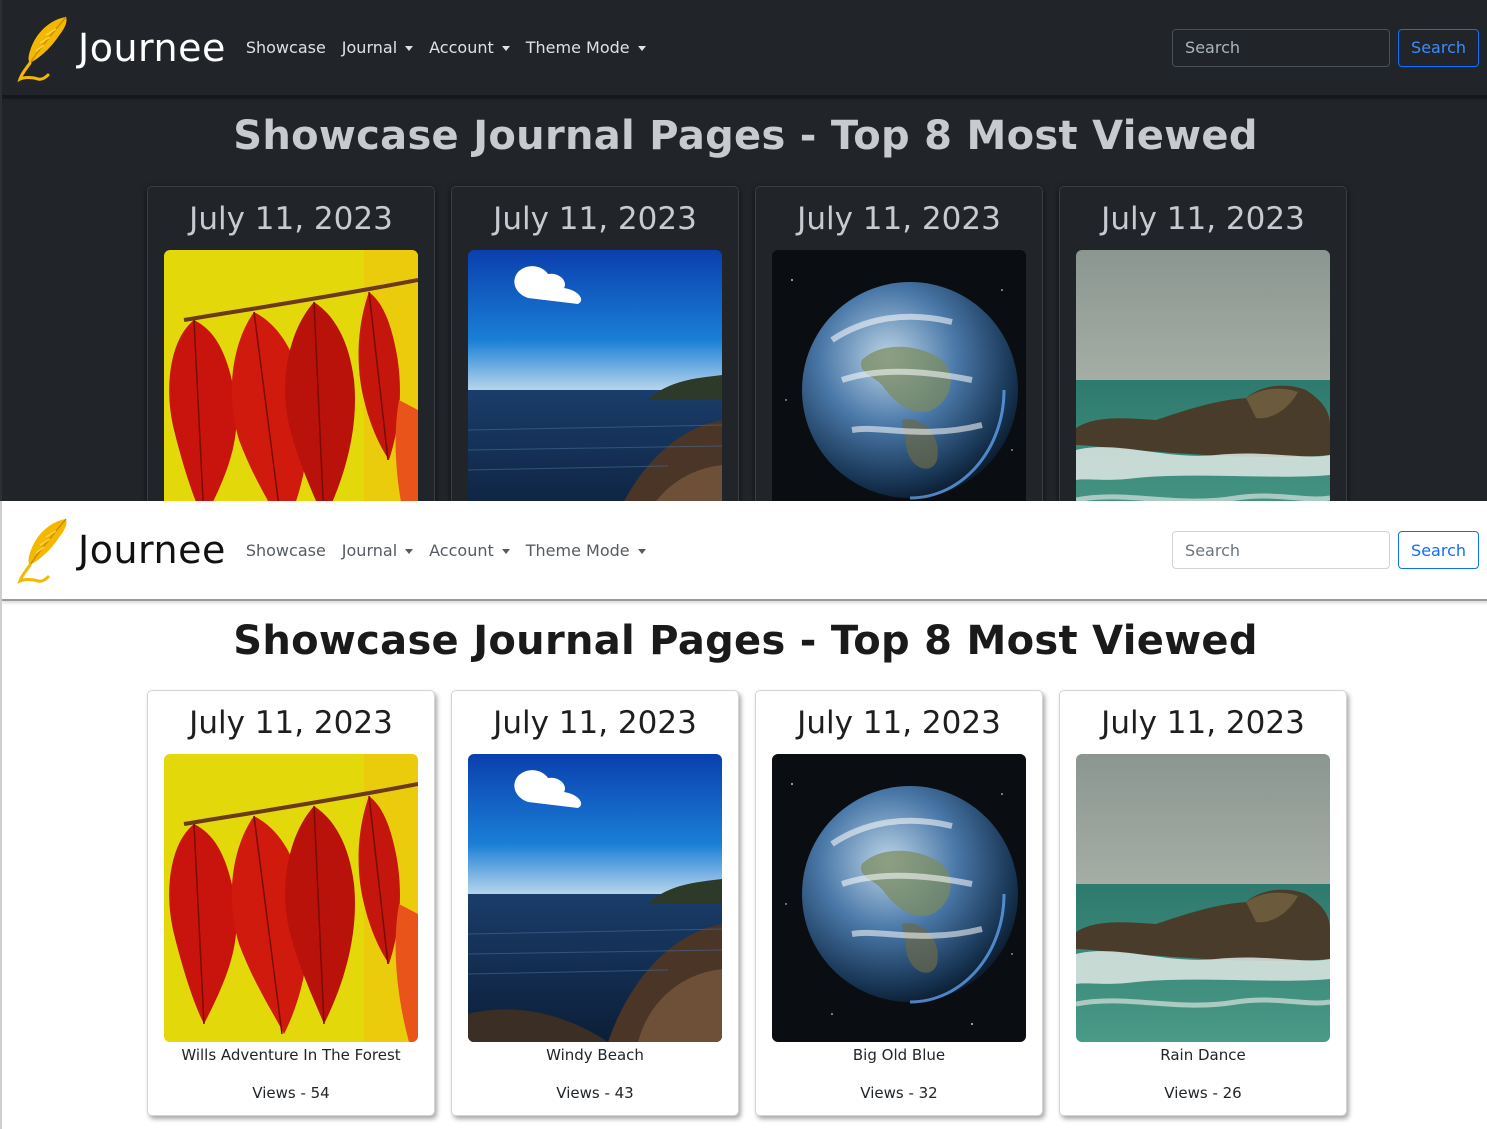 The image size is (1487, 1129). What do you see at coordinates (595, 1093) in the screenshot?
I see `card-views: Views - 43` at bounding box center [595, 1093].